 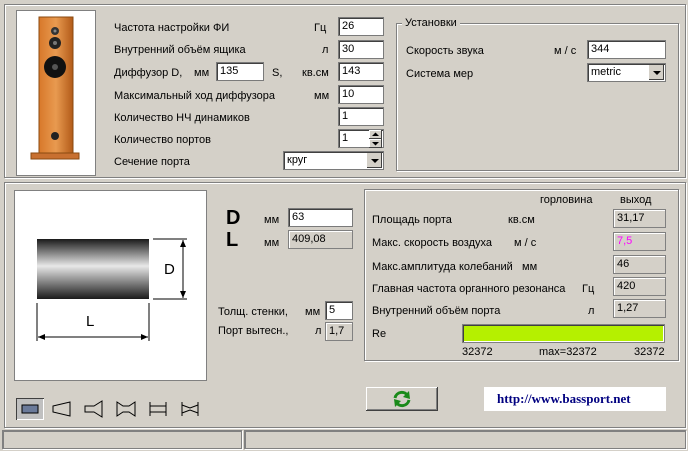 What do you see at coordinates (182, 118) in the screenshot?
I see `woofer-count-label: Количество НЧ динамиков` at bounding box center [182, 118].